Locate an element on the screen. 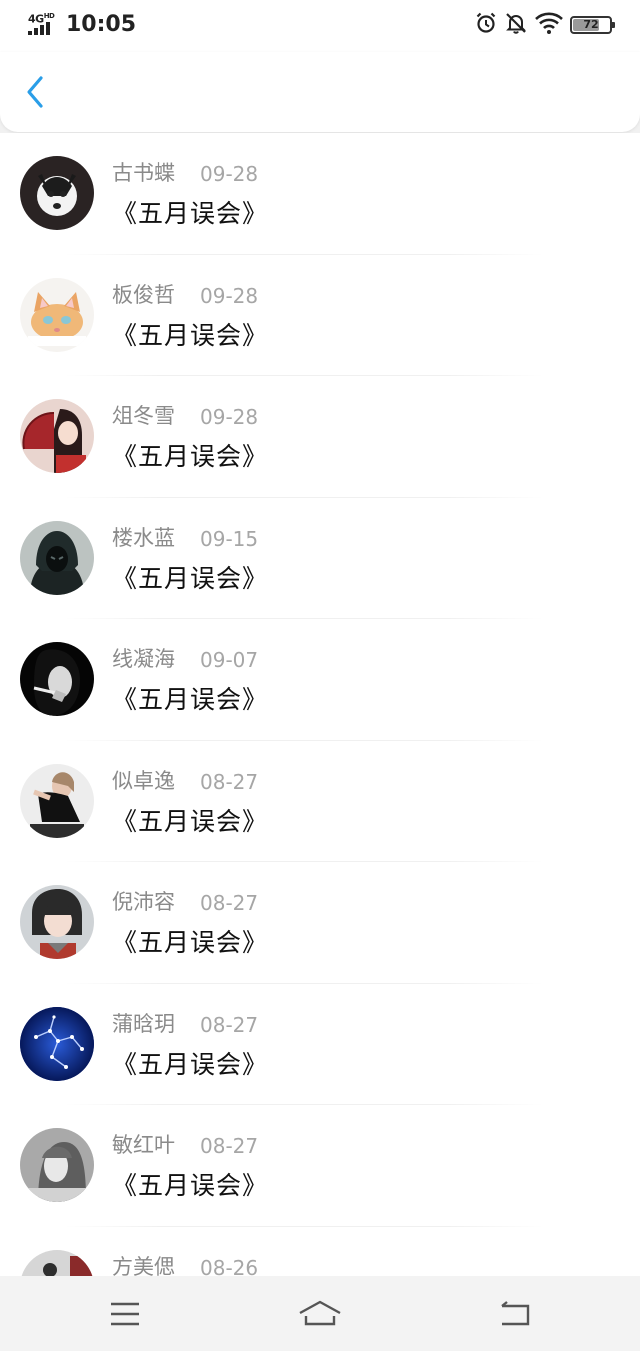 This screenshot has width=640, height=1351. battery-level: 72 is located at coordinates (591, 24).